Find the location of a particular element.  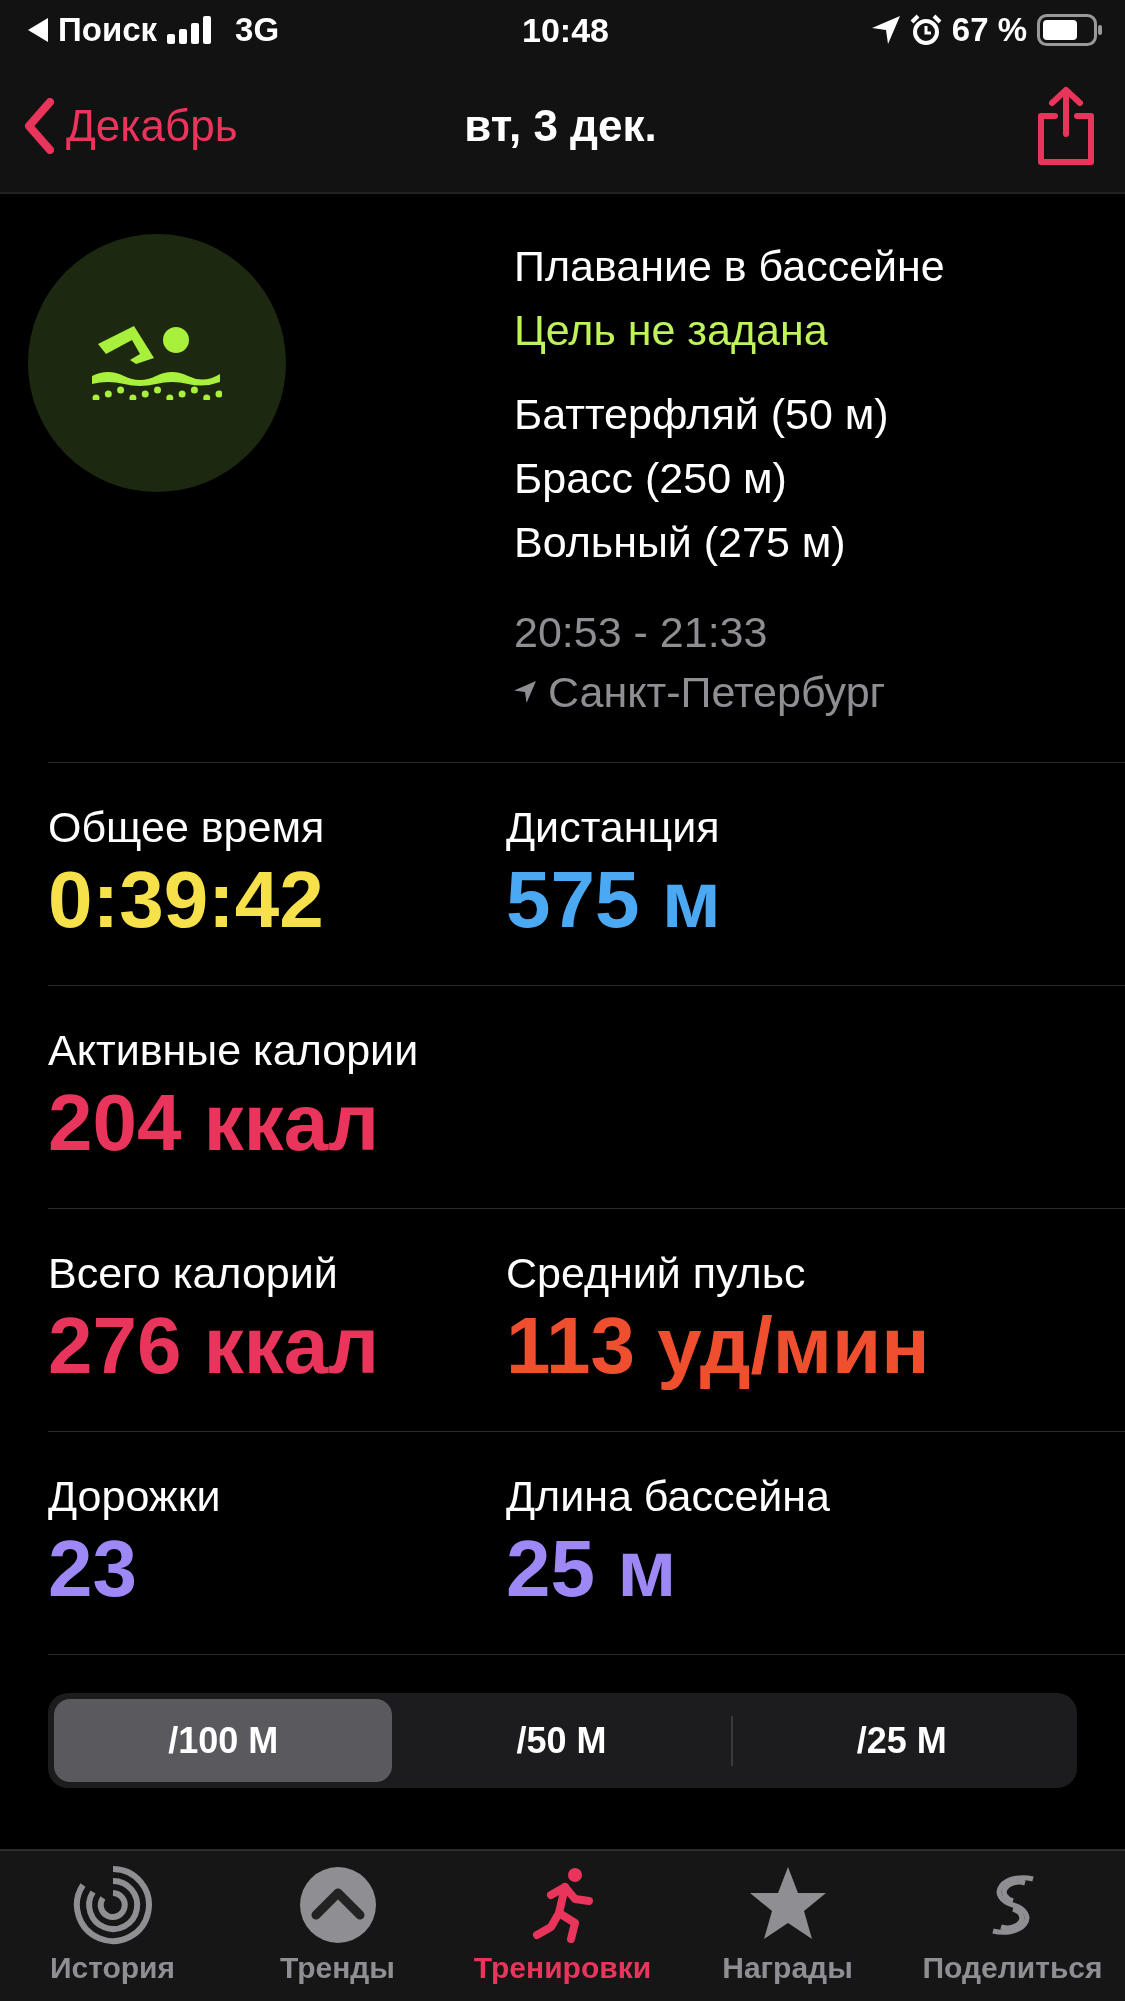

location-name: Санкт-Петербург is located at coordinates (717, 692).